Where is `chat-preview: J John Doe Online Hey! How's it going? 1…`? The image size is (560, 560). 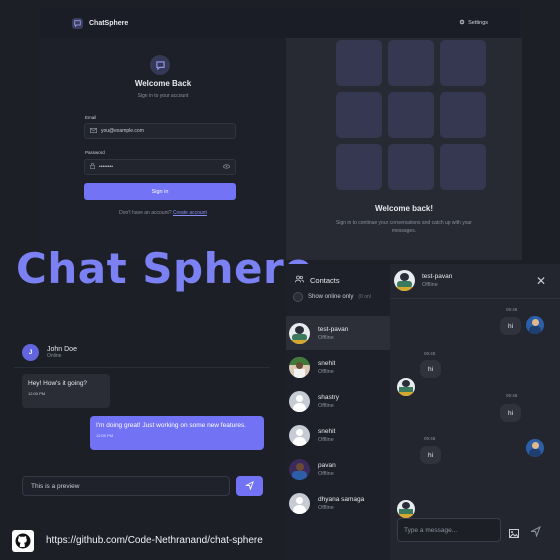 chat-preview: J John Doe Online Hey! How's it going? 1… is located at coordinates (142, 422).